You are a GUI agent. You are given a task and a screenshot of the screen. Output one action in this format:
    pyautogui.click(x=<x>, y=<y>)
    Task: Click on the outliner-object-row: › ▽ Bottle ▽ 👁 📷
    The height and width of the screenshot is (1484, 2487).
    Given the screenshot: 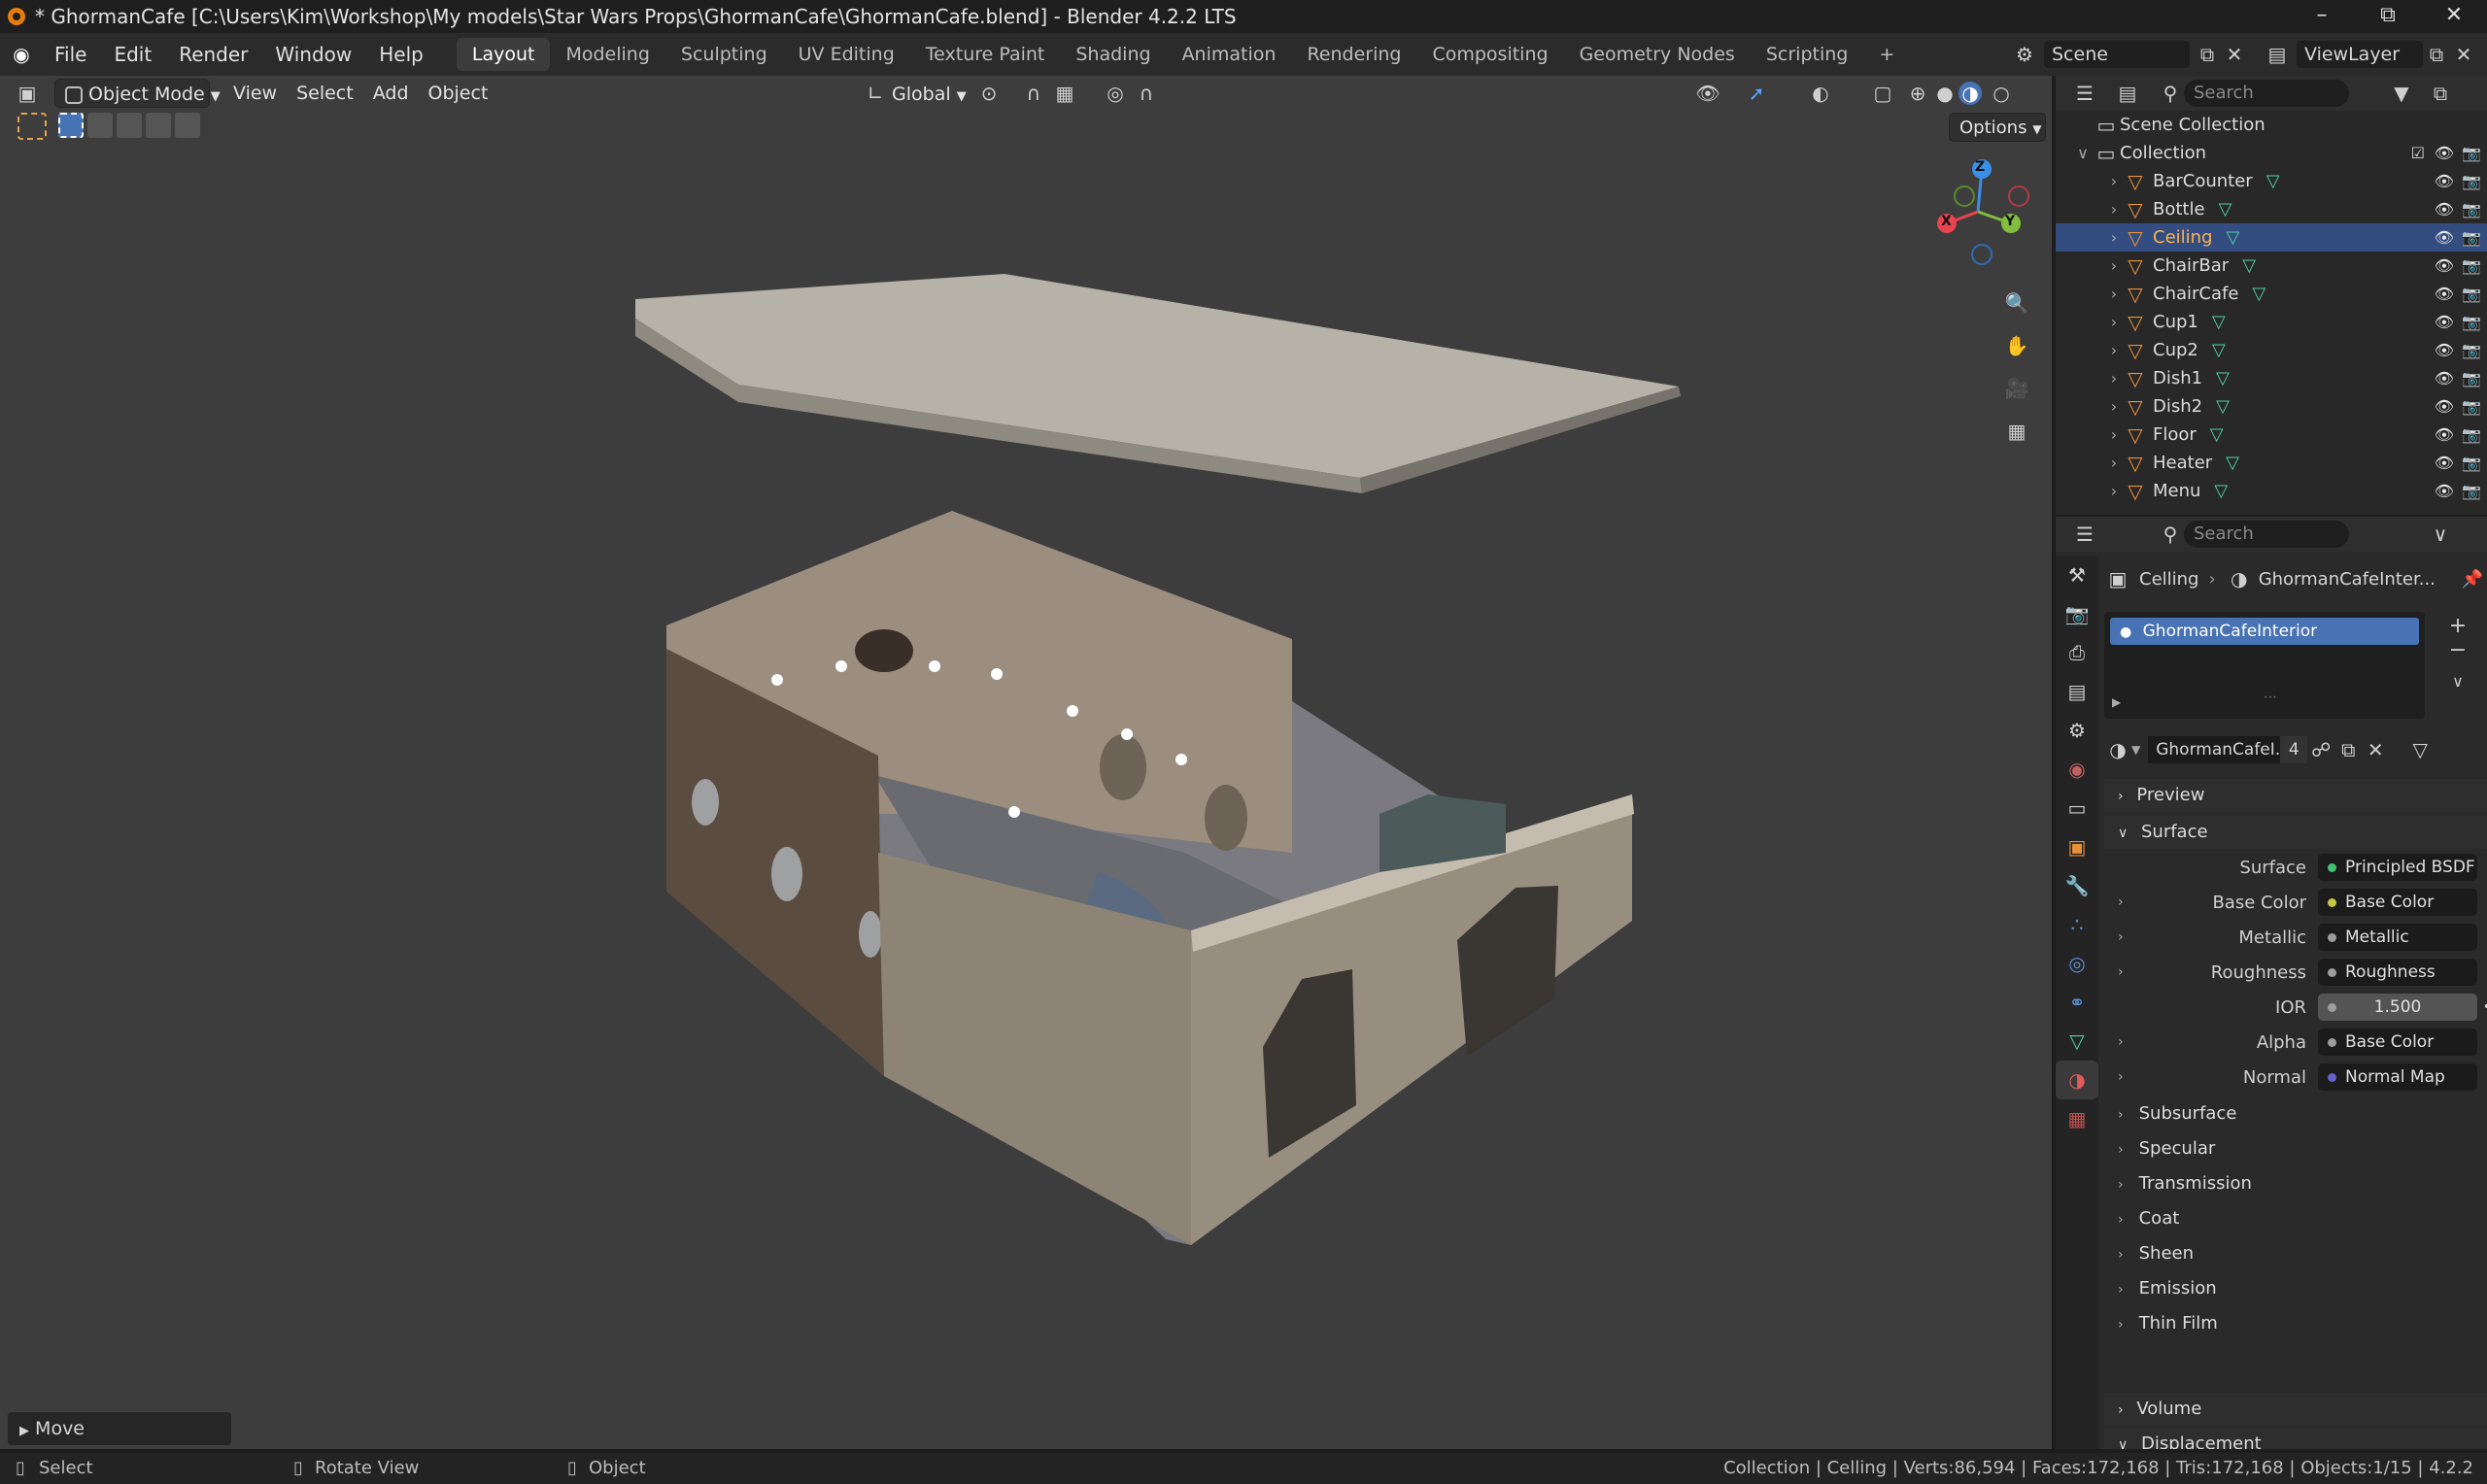 What is the action you would take?
    pyautogui.click(x=2271, y=209)
    